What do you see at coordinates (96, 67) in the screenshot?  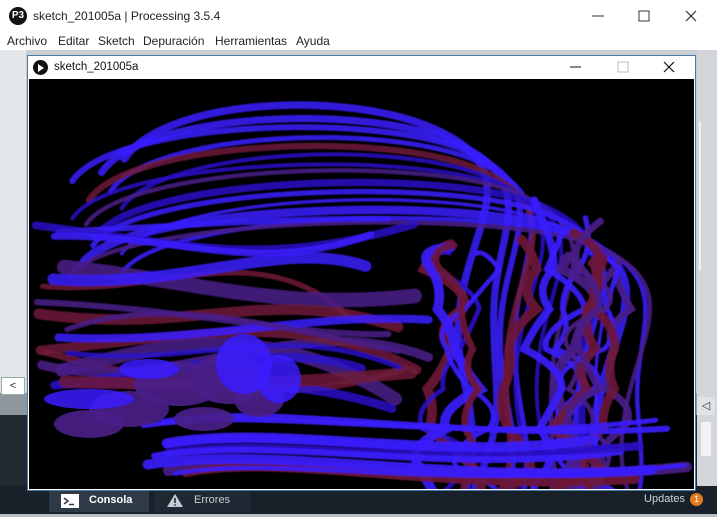 I see `sketch-window-title: sketch_201005a` at bounding box center [96, 67].